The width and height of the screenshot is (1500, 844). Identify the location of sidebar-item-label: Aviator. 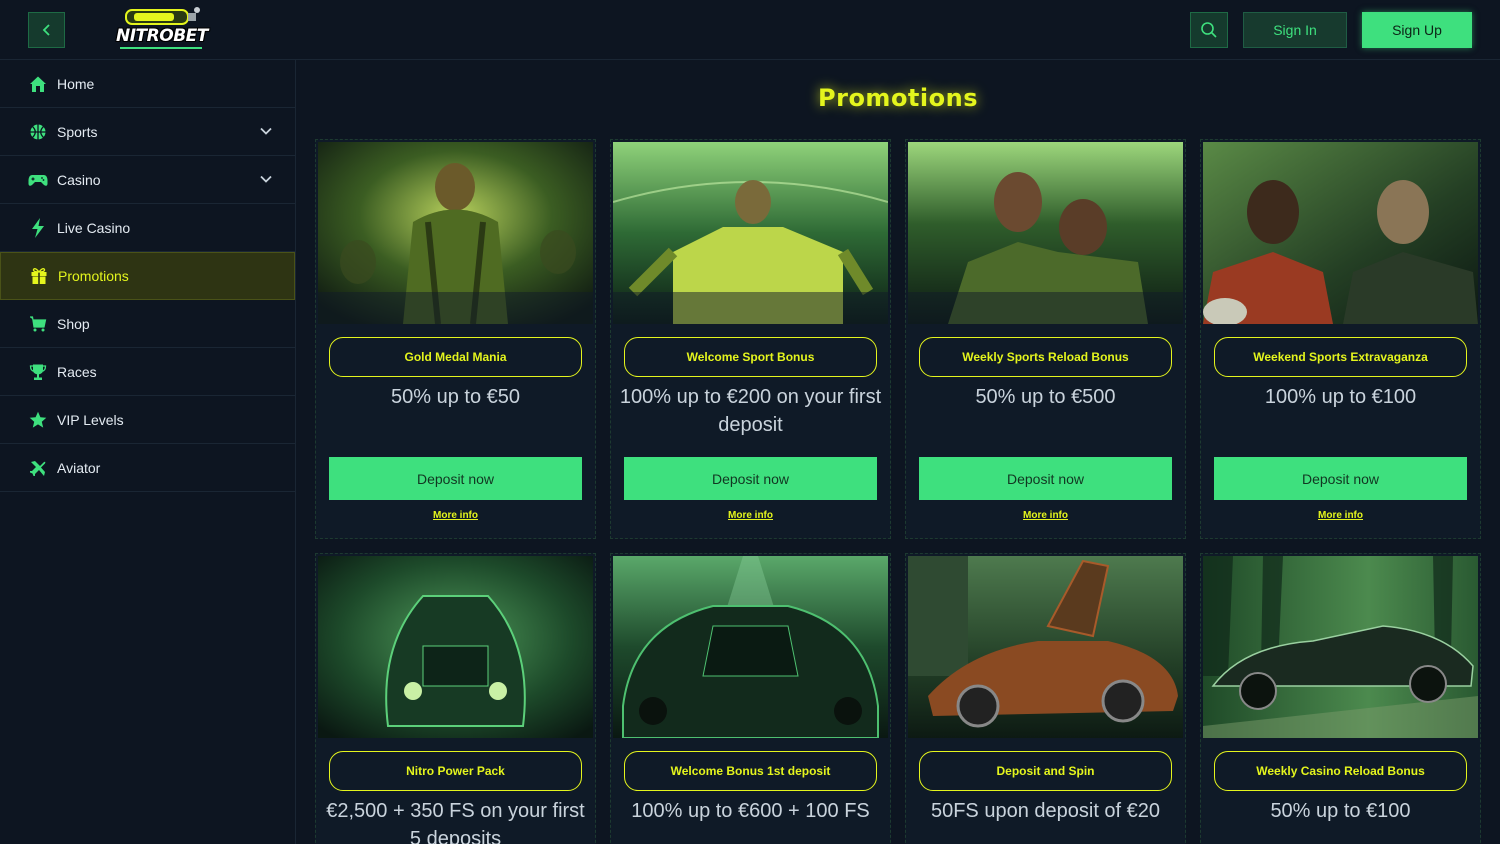
(79, 467).